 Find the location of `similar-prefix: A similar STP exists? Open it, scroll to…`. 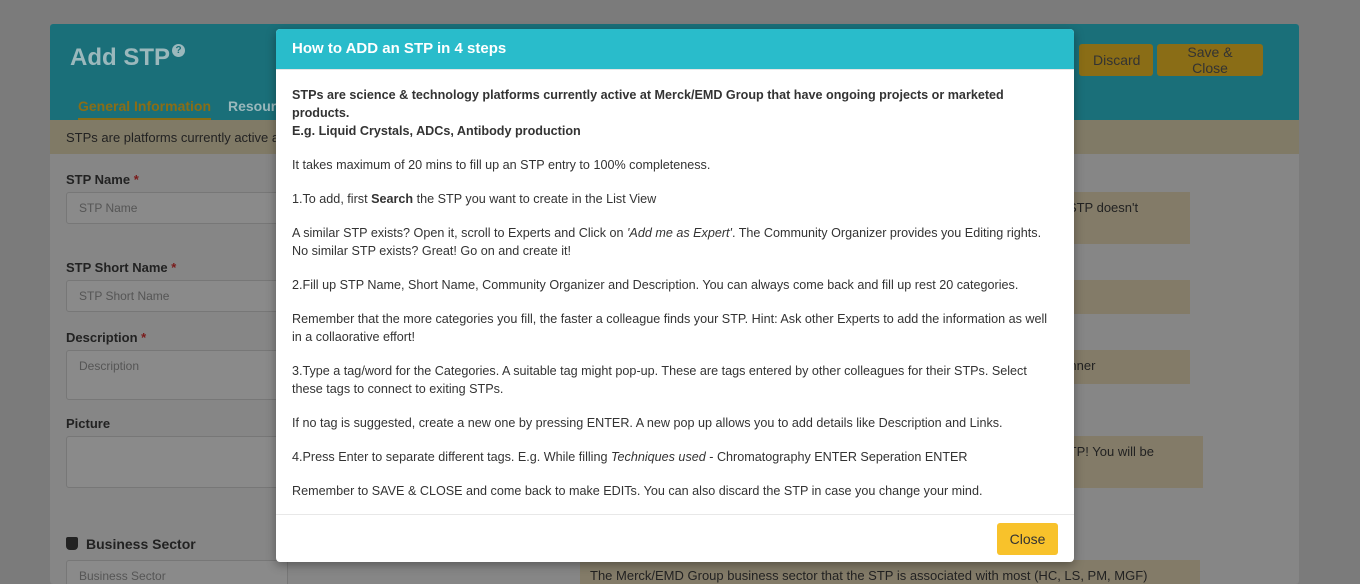

similar-prefix: A similar STP exists? Open it, scroll to… is located at coordinates (460, 233).